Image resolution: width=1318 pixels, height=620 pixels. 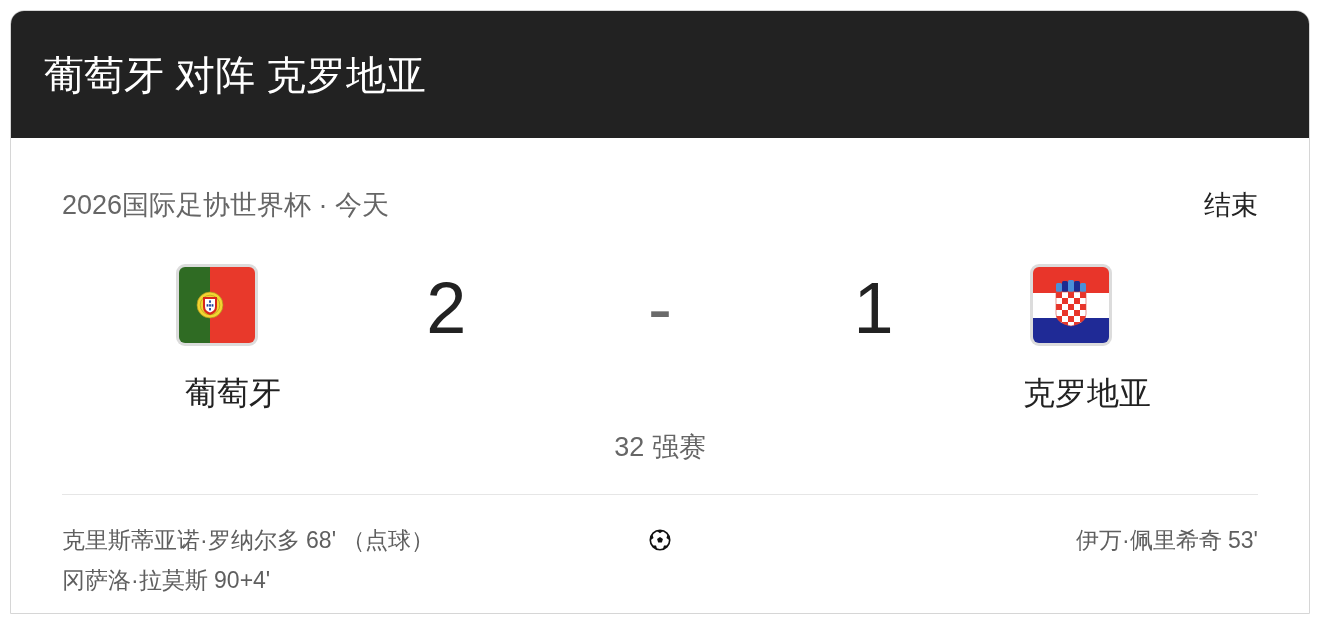 What do you see at coordinates (1231, 205) in the screenshot?
I see `match-status: 结束` at bounding box center [1231, 205].